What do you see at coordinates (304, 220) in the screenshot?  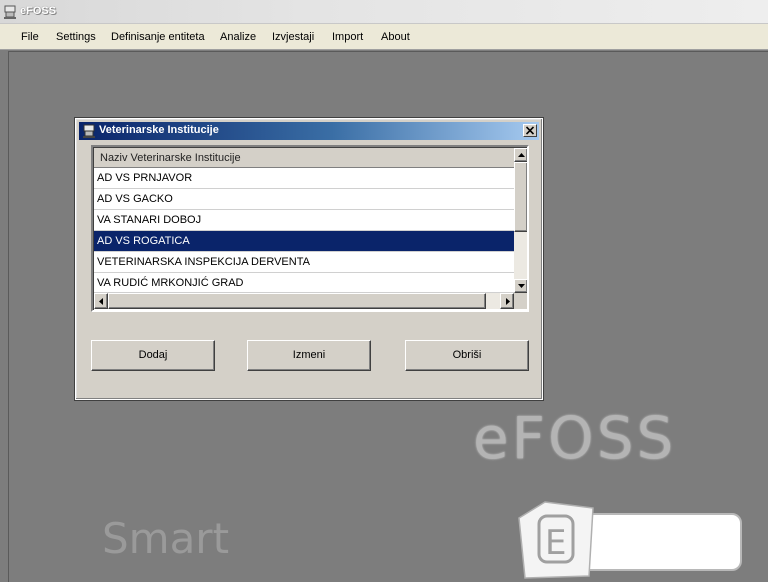 I see `table-row: VA STANARI DOBOJ` at bounding box center [304, 220].